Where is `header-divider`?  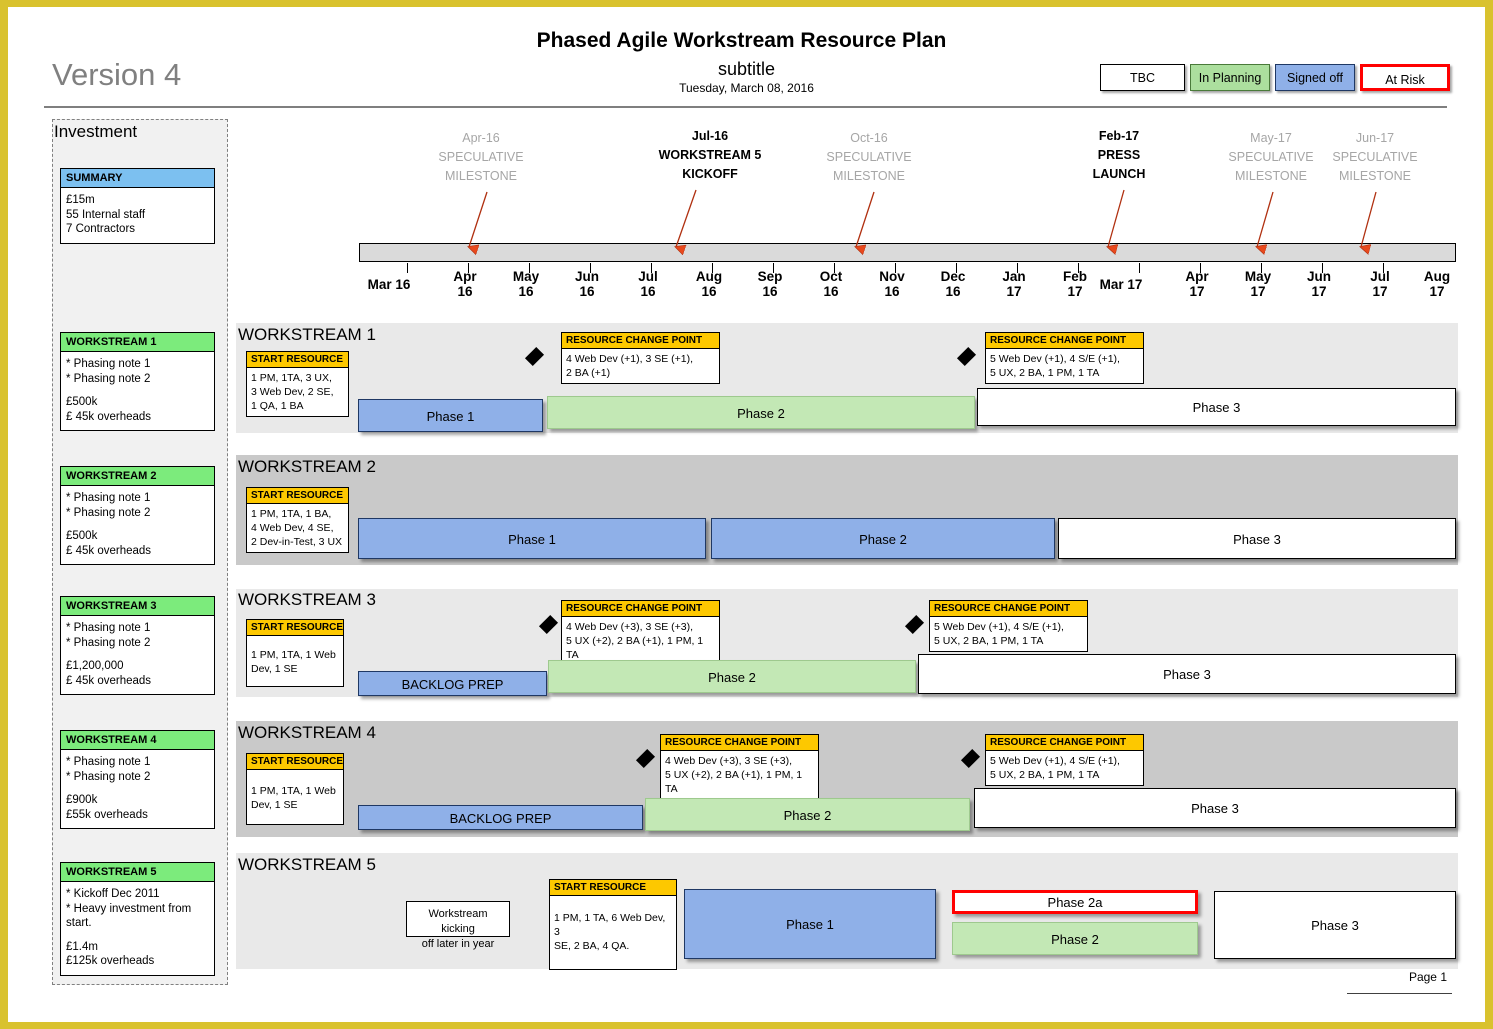 header-divider is located at coordinates (745, 107).